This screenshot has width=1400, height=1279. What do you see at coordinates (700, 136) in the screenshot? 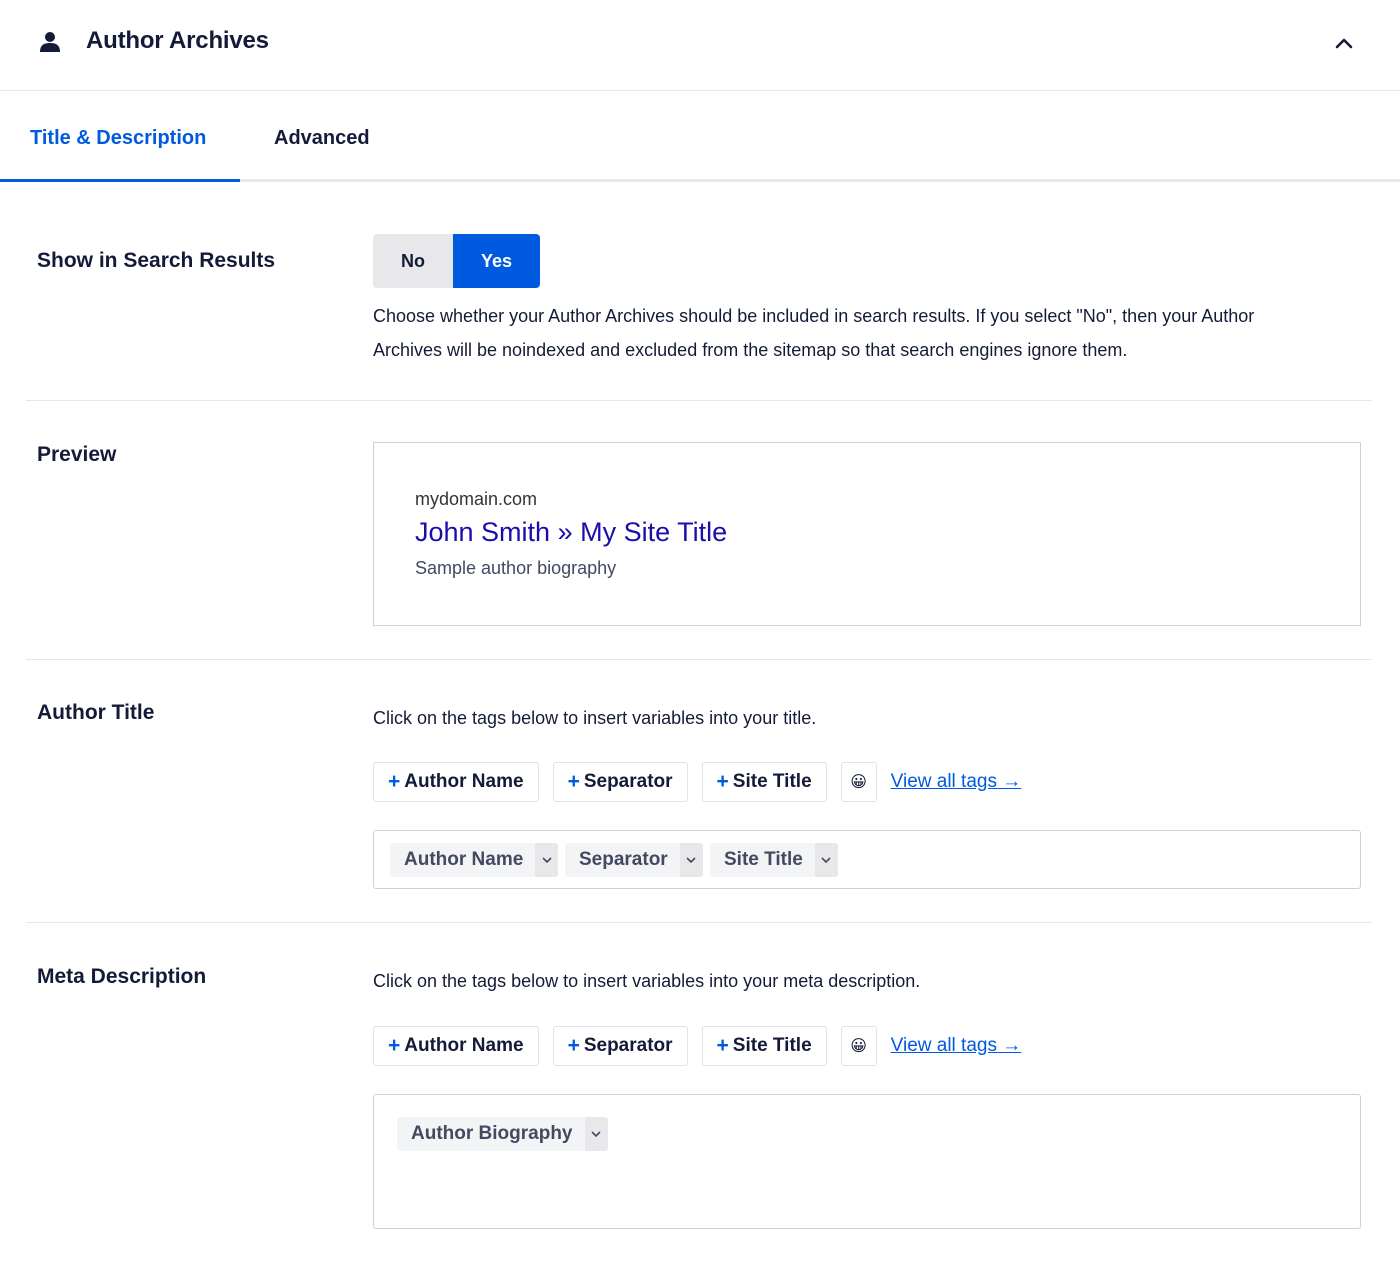
I see `tab-bar: Title & Description Advanced` at bounding box center [700, 136].